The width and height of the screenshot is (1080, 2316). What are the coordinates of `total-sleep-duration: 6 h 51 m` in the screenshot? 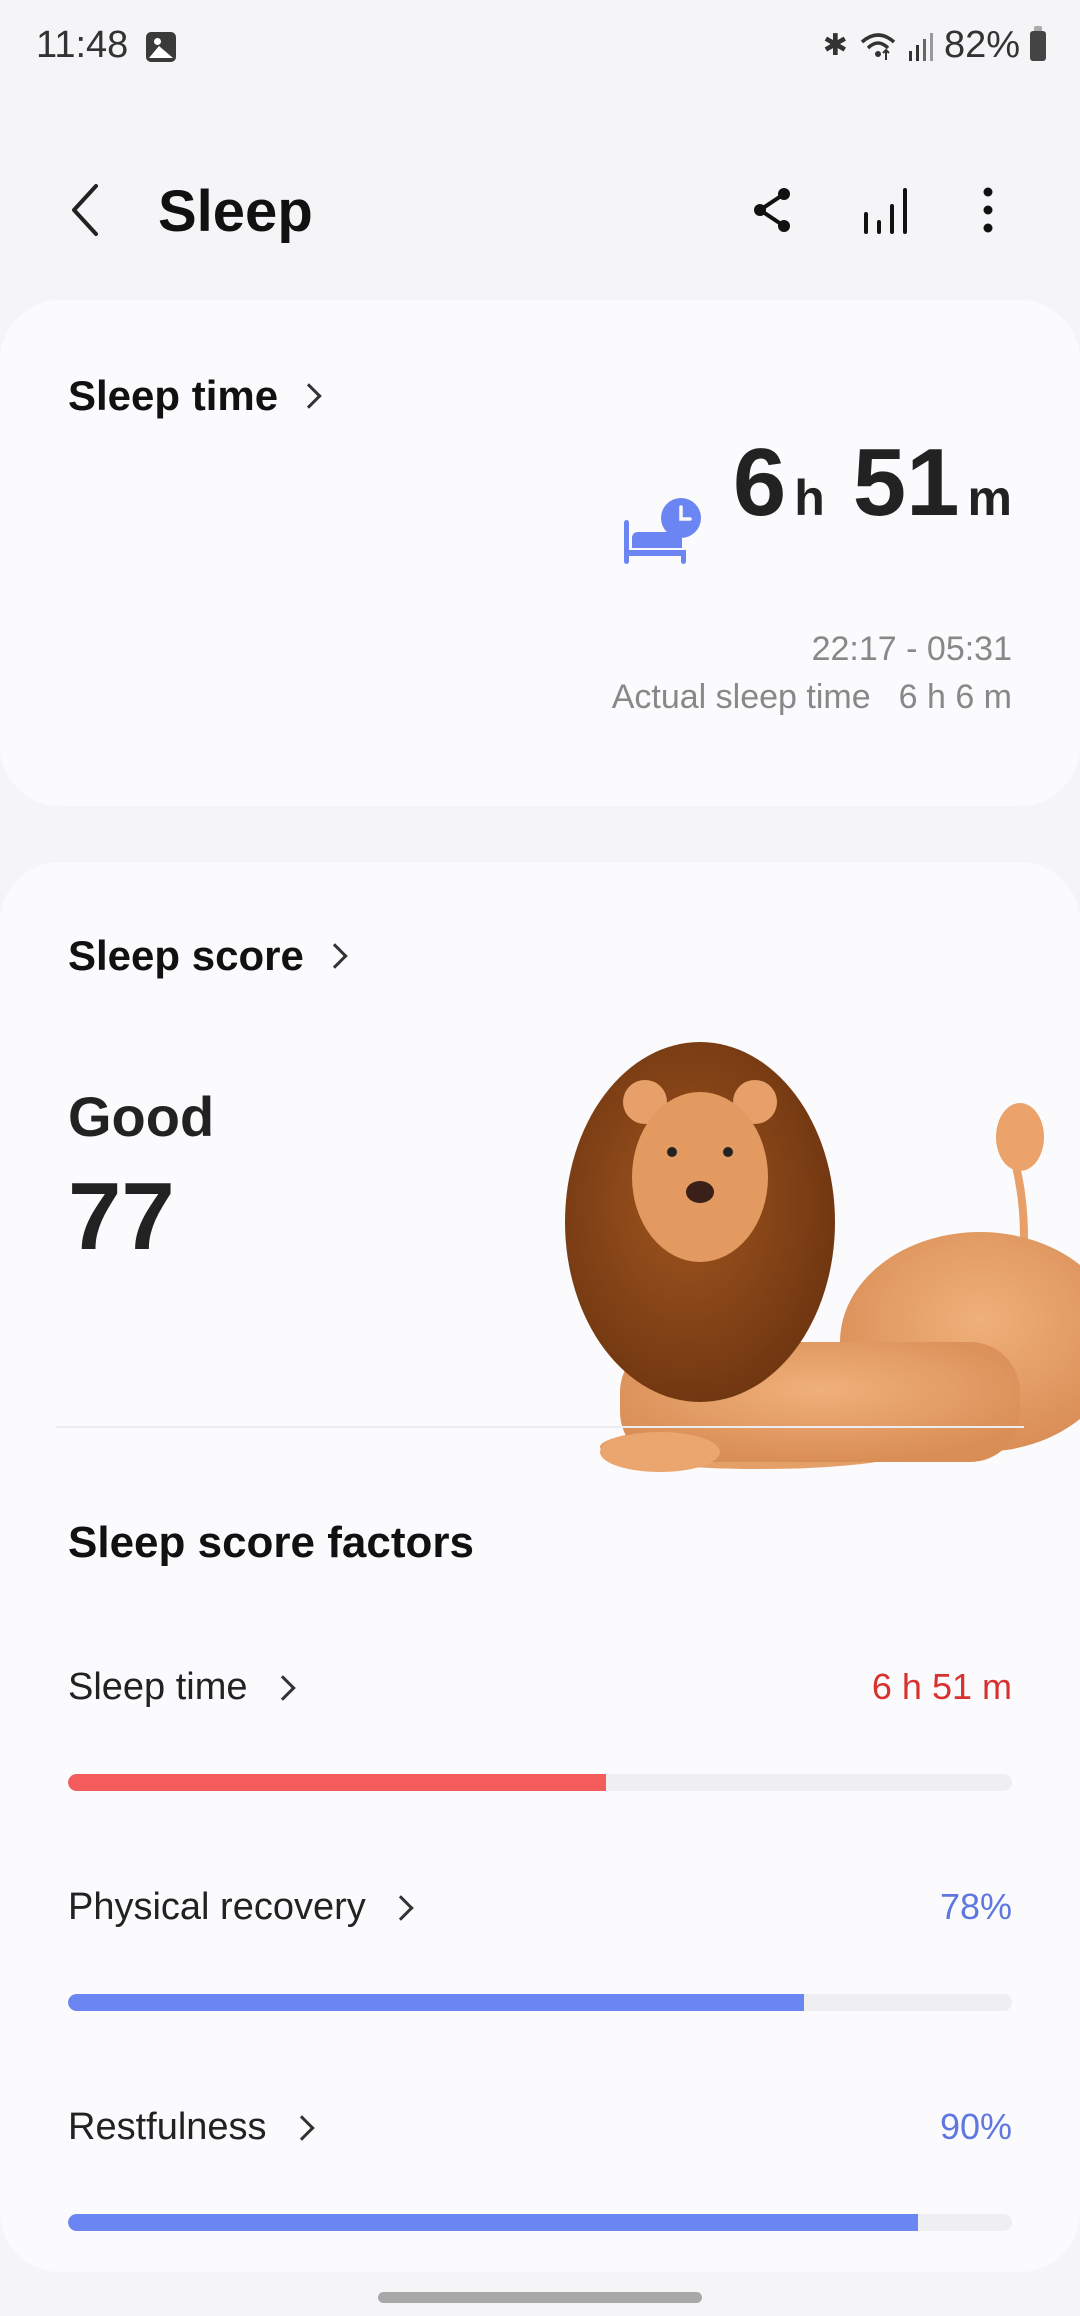 It's located at (872, 483).